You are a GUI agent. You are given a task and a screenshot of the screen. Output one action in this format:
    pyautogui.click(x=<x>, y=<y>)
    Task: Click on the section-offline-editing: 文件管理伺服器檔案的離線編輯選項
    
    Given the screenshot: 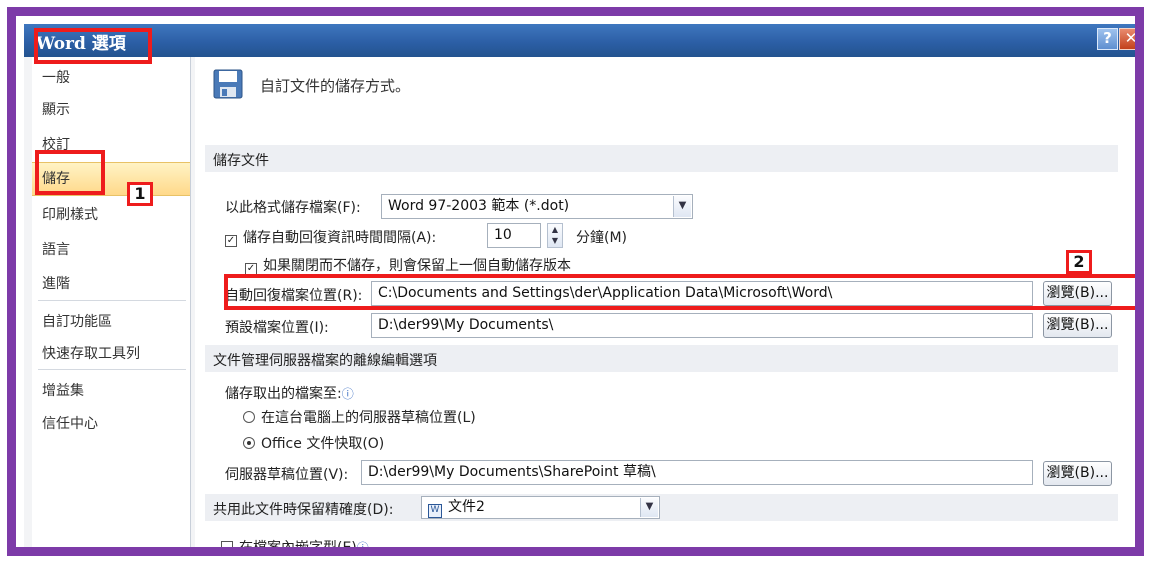 What is the action you would take?
    pyautogui.click(x=661, y=358)
    